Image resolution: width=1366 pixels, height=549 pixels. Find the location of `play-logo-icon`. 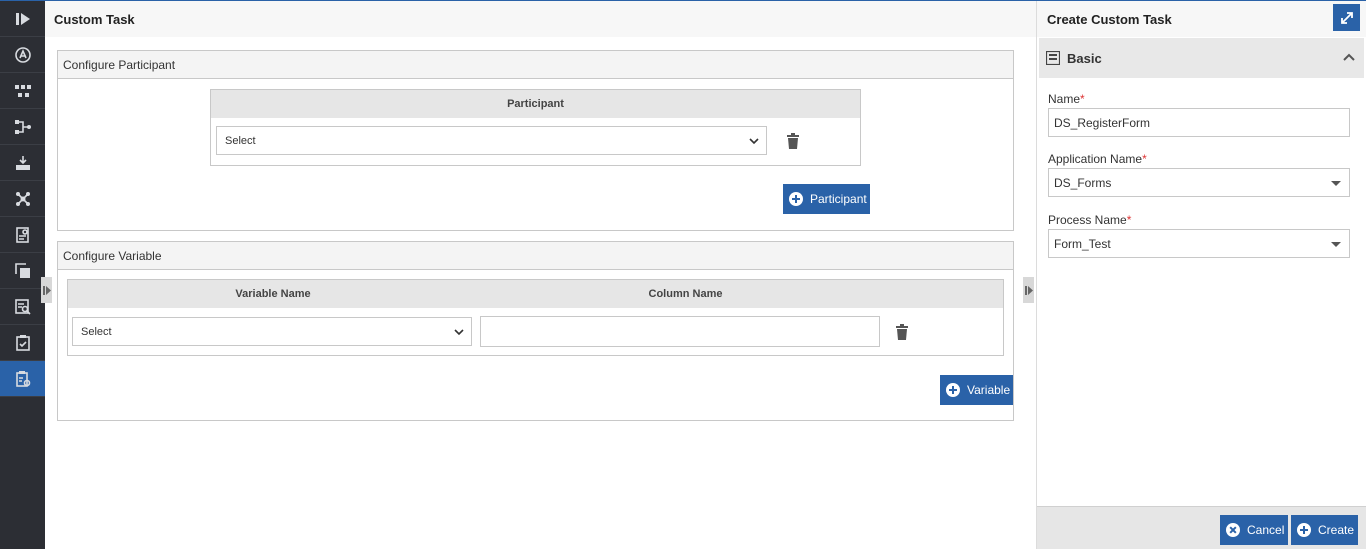

play-logo-icon is located at coordinates (22, 18).